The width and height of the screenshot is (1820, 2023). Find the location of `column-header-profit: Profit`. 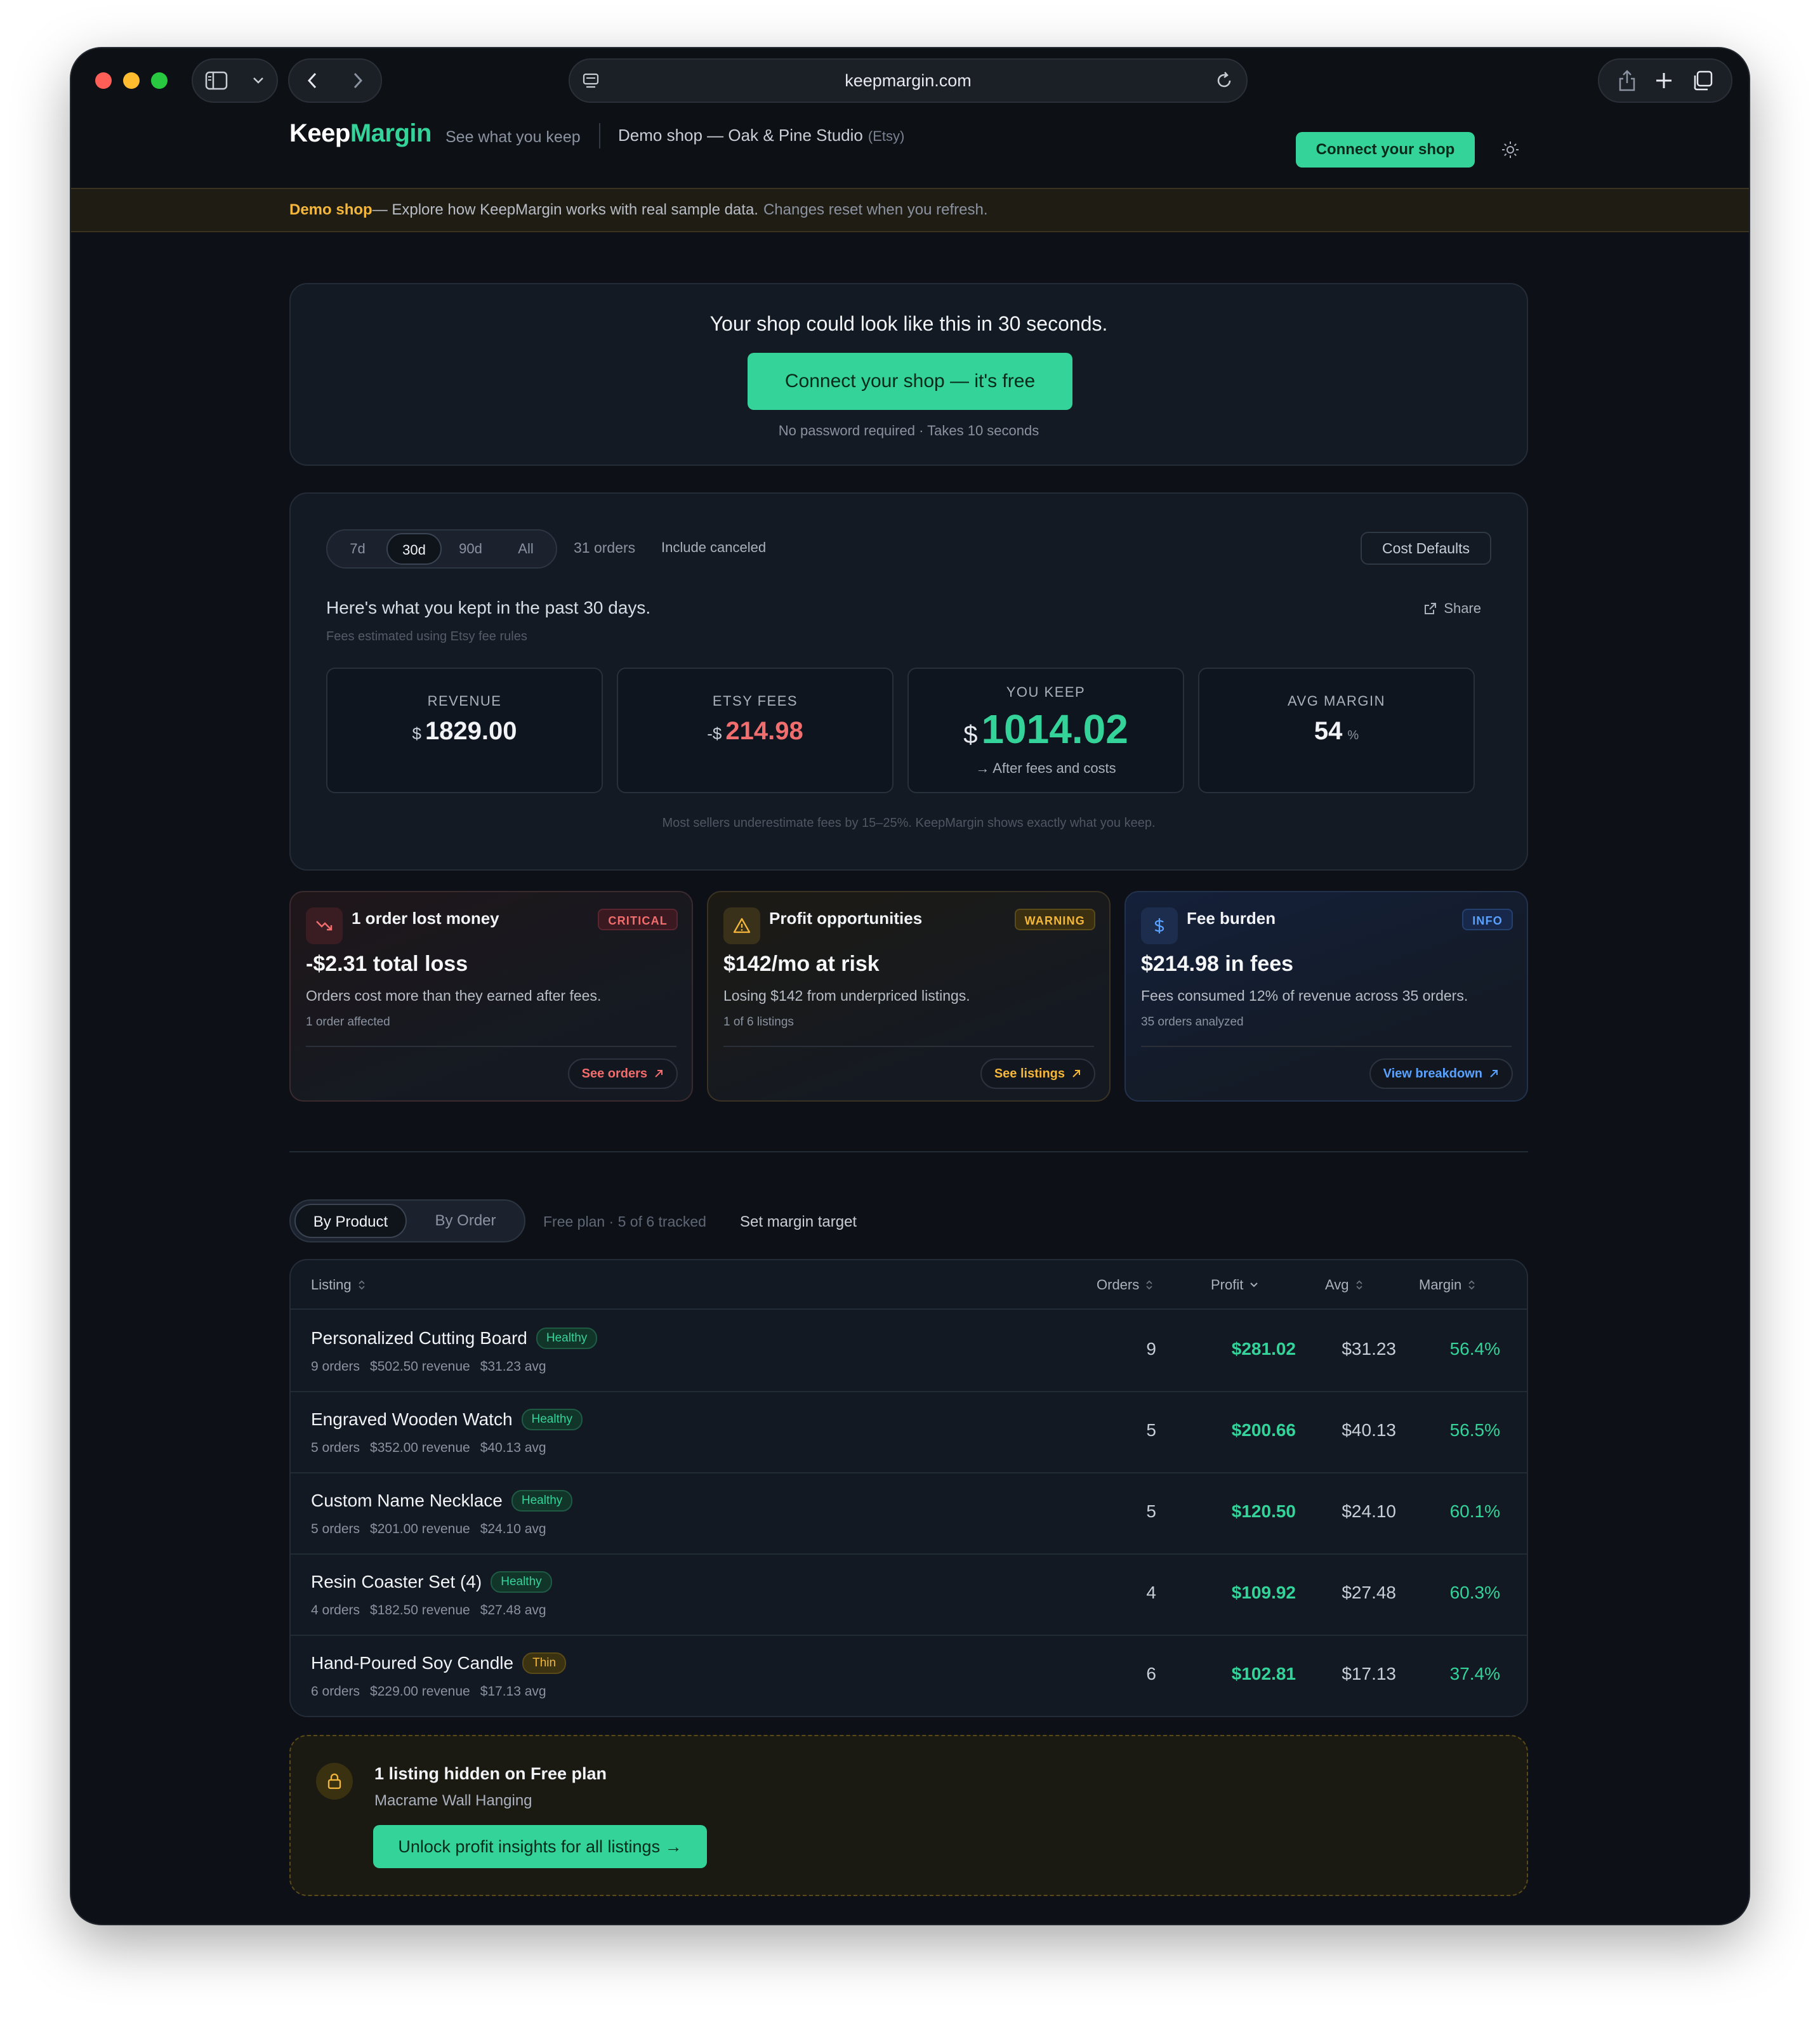

column-header-profit: Profit is located at coordinates (1234, 1285).